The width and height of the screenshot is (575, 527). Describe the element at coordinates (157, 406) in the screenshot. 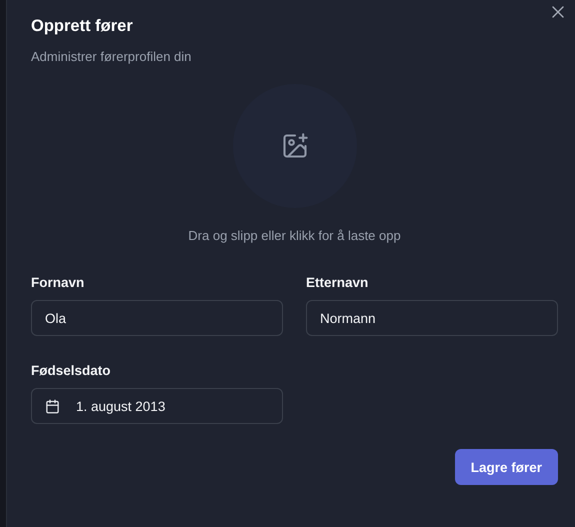

I see `date-field: 1. august 2013` at that location.